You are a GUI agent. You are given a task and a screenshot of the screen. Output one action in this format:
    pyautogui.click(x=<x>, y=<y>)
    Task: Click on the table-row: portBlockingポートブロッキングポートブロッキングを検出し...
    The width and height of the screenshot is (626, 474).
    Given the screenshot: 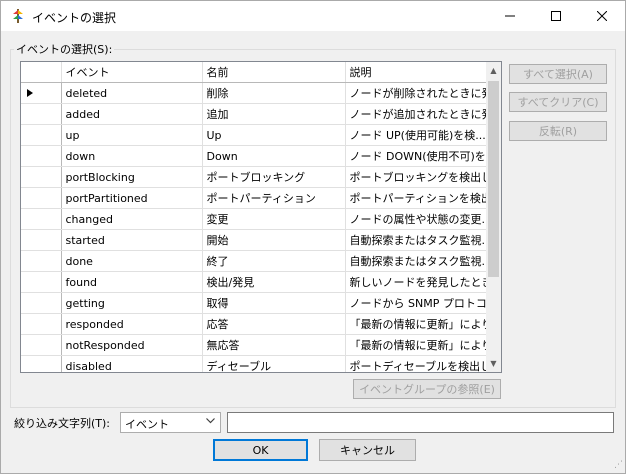 What is the action you would take?
    pyautogui.click(x=254, y=177)
    